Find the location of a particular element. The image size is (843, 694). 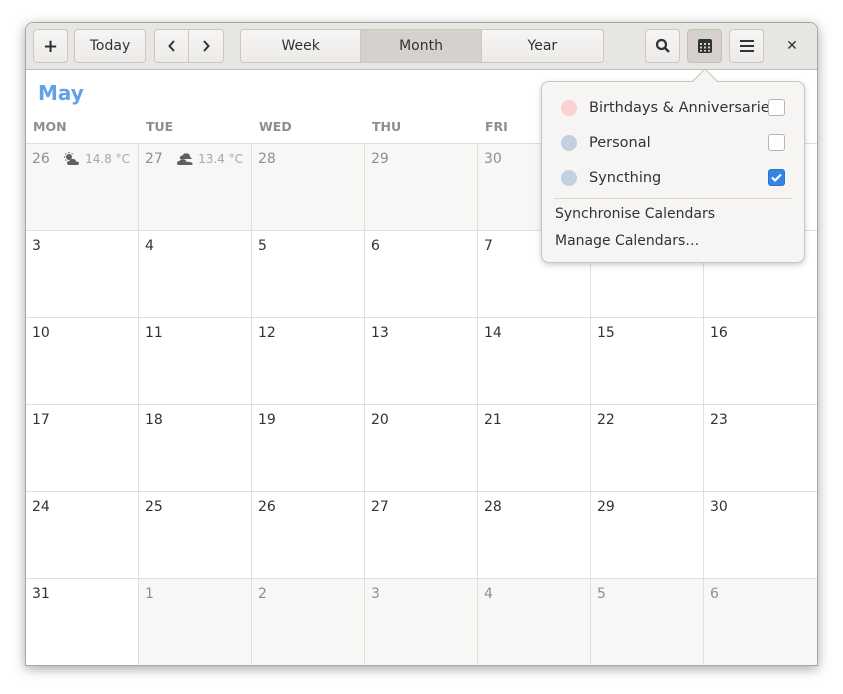

day-cell: 21 is located at coordinates (534, 448).